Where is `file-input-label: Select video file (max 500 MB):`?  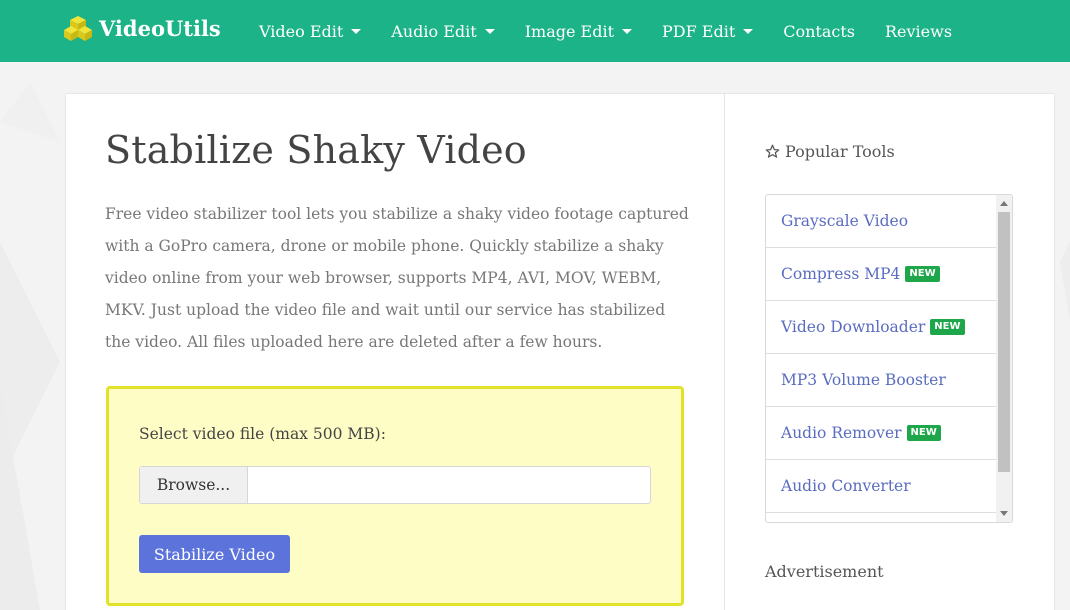 file-input-label: Select video file (max 500 MB): is located at coordinates (262, 434).